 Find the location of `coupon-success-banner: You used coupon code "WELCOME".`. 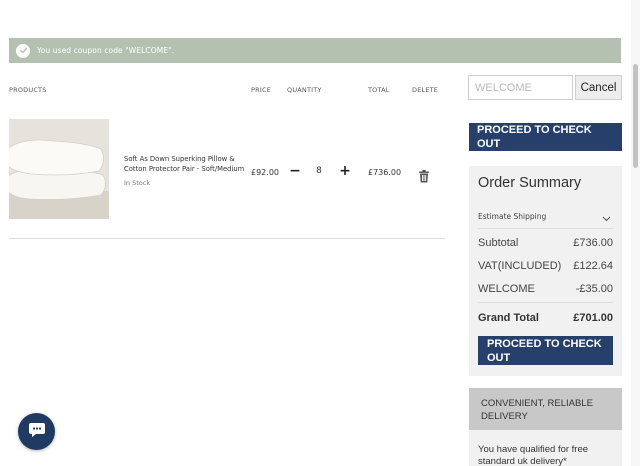

coupon-success-banner: You used coupon code "WELCOME". is located at coordinates (315, 50).